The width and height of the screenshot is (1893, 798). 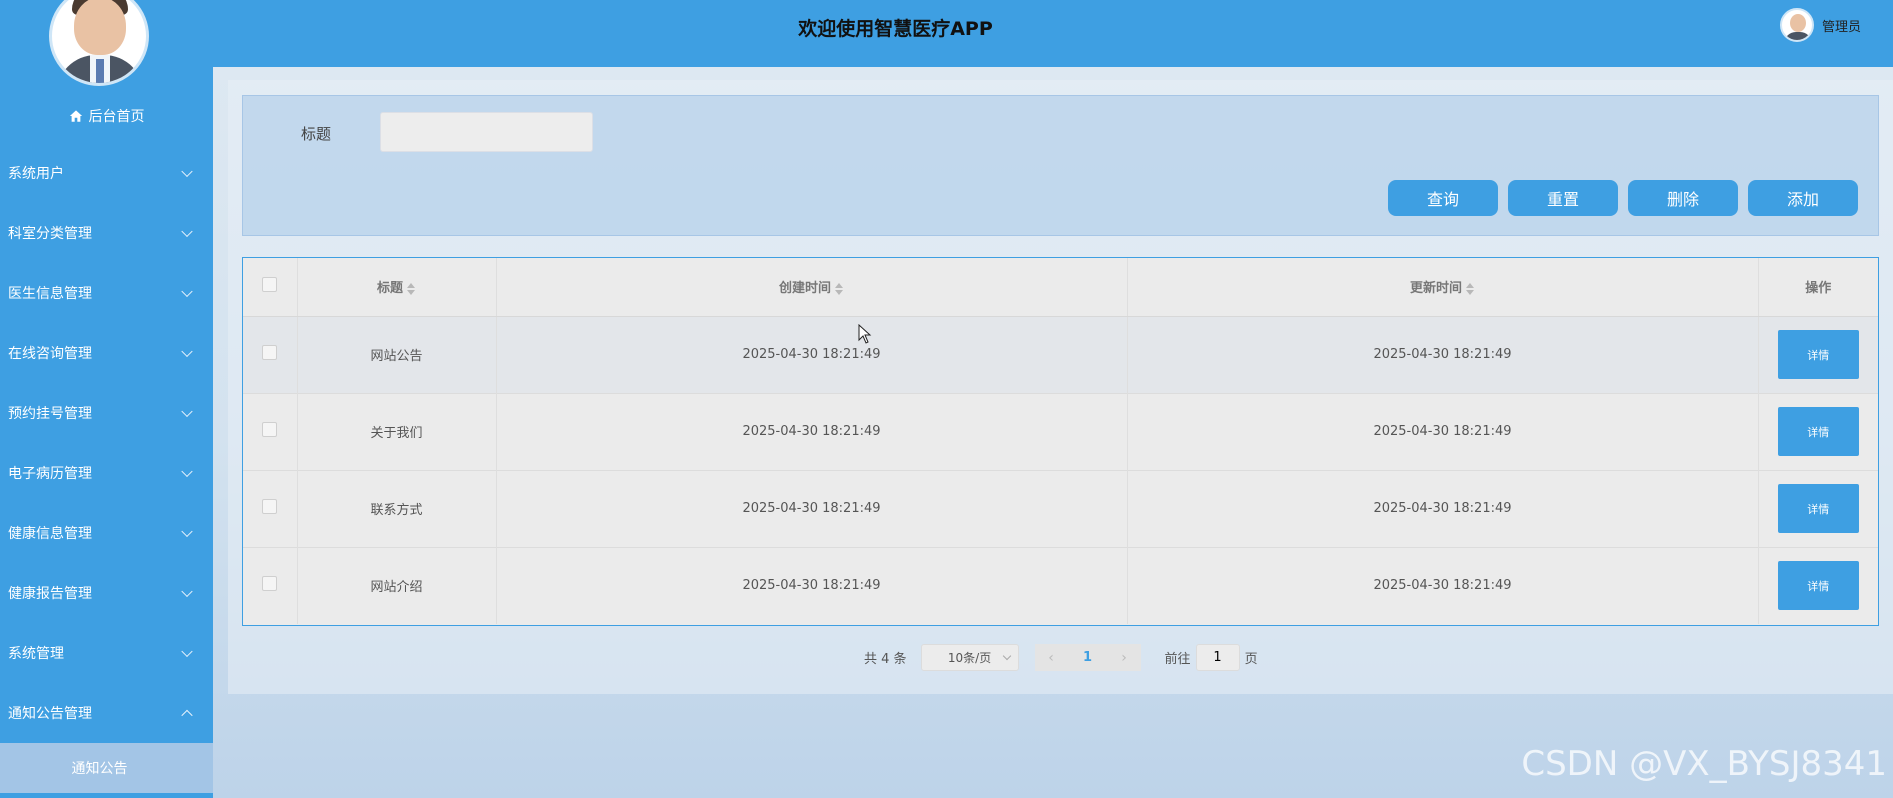 I want to click on home-link: 后台首页, so click(x=106, y=116).